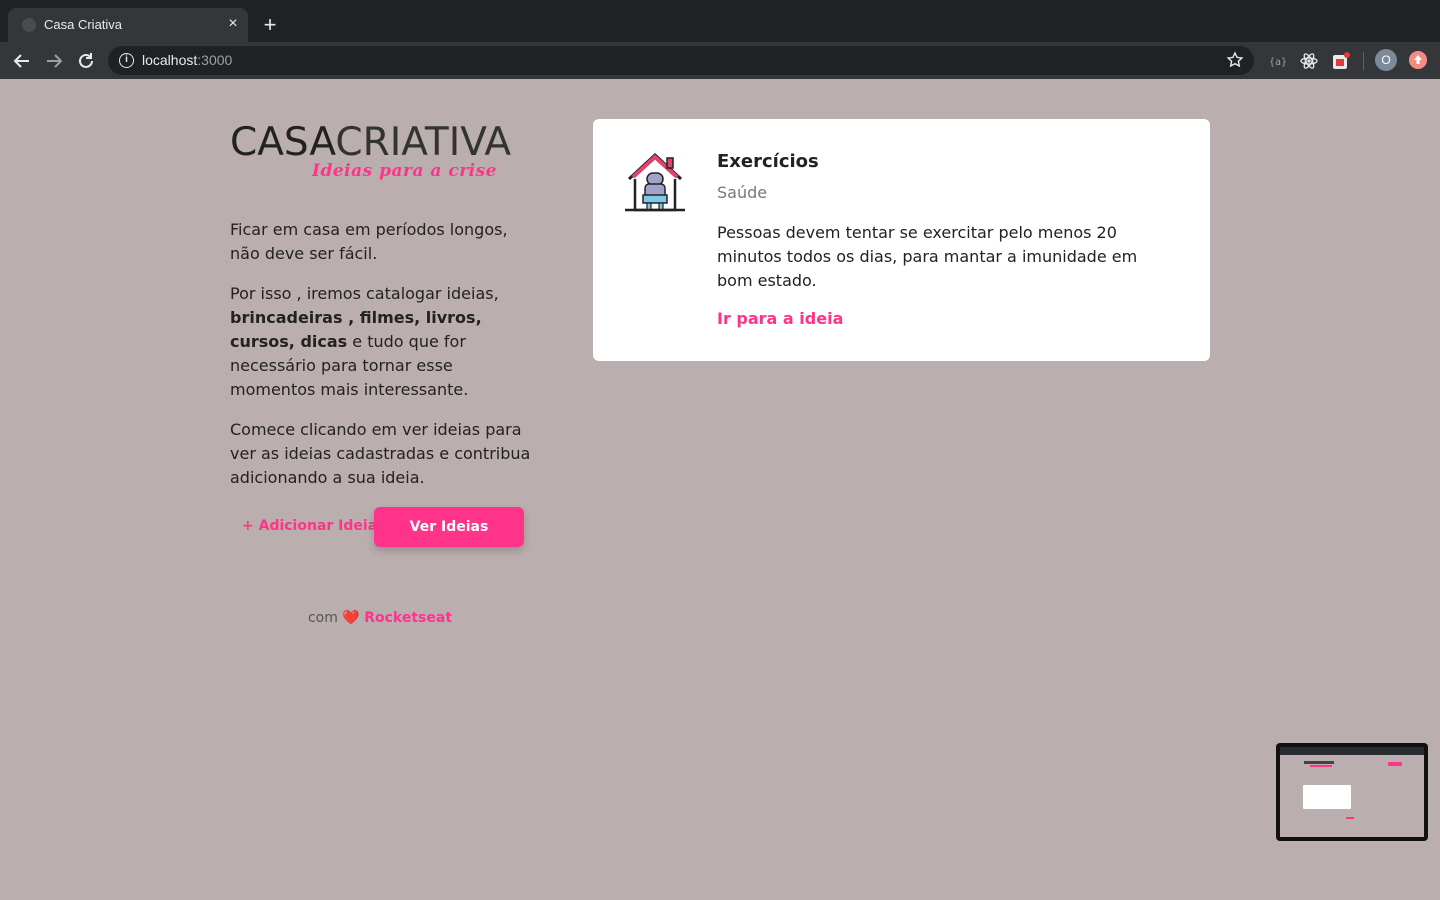 Image resolution: width=1440 pixels, height=900 pixels. I want to click on home-exercise-icon, so click(655, 182).